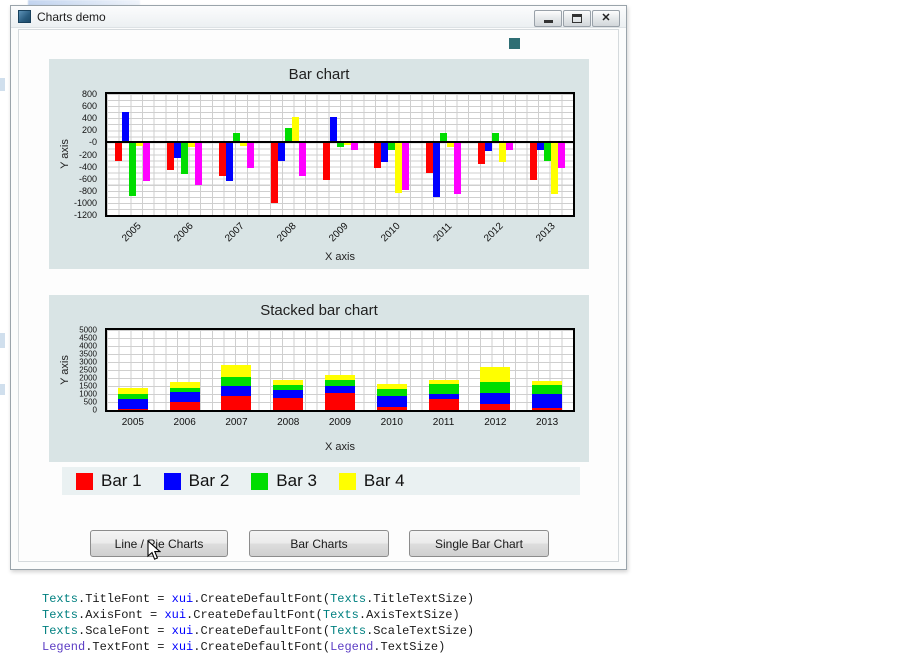 The image size is (897, 662). Describe the element at coordinates (514, 43) in the screenshot. I see `artifact-square` at that location.